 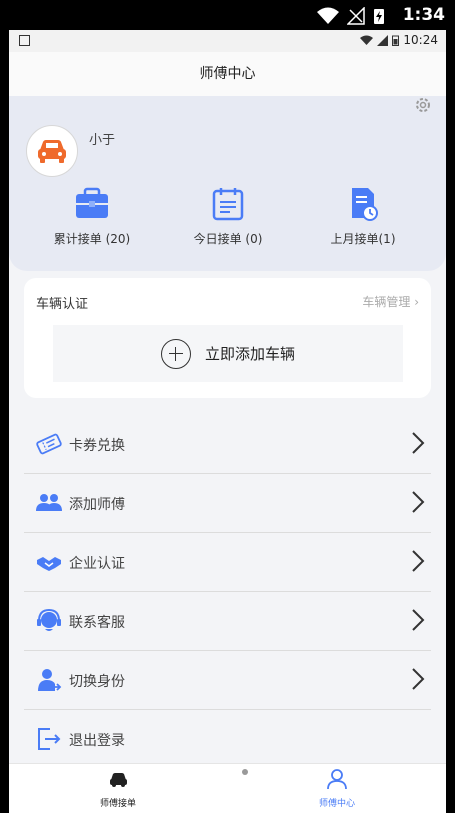 I want to click on outer-status-icons, so click(x=351, y=16).